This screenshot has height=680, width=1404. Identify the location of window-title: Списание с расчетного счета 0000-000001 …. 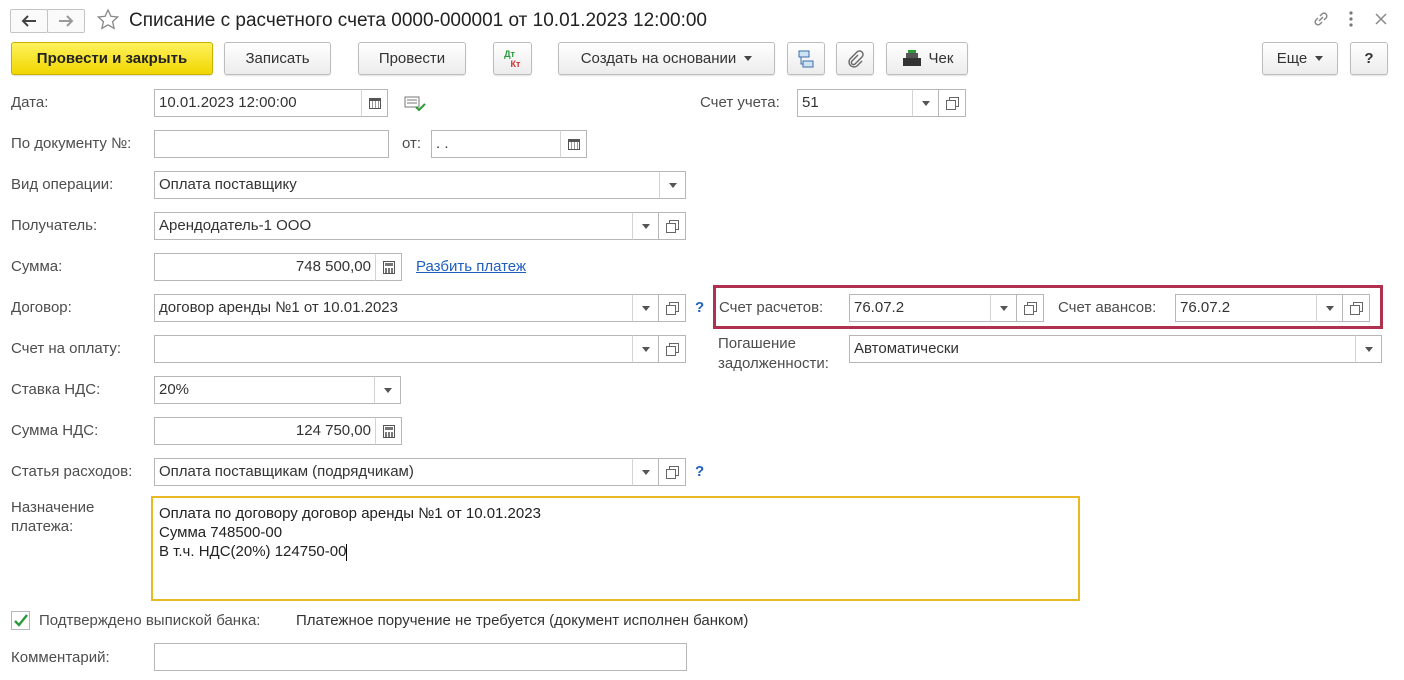
(418, 20).